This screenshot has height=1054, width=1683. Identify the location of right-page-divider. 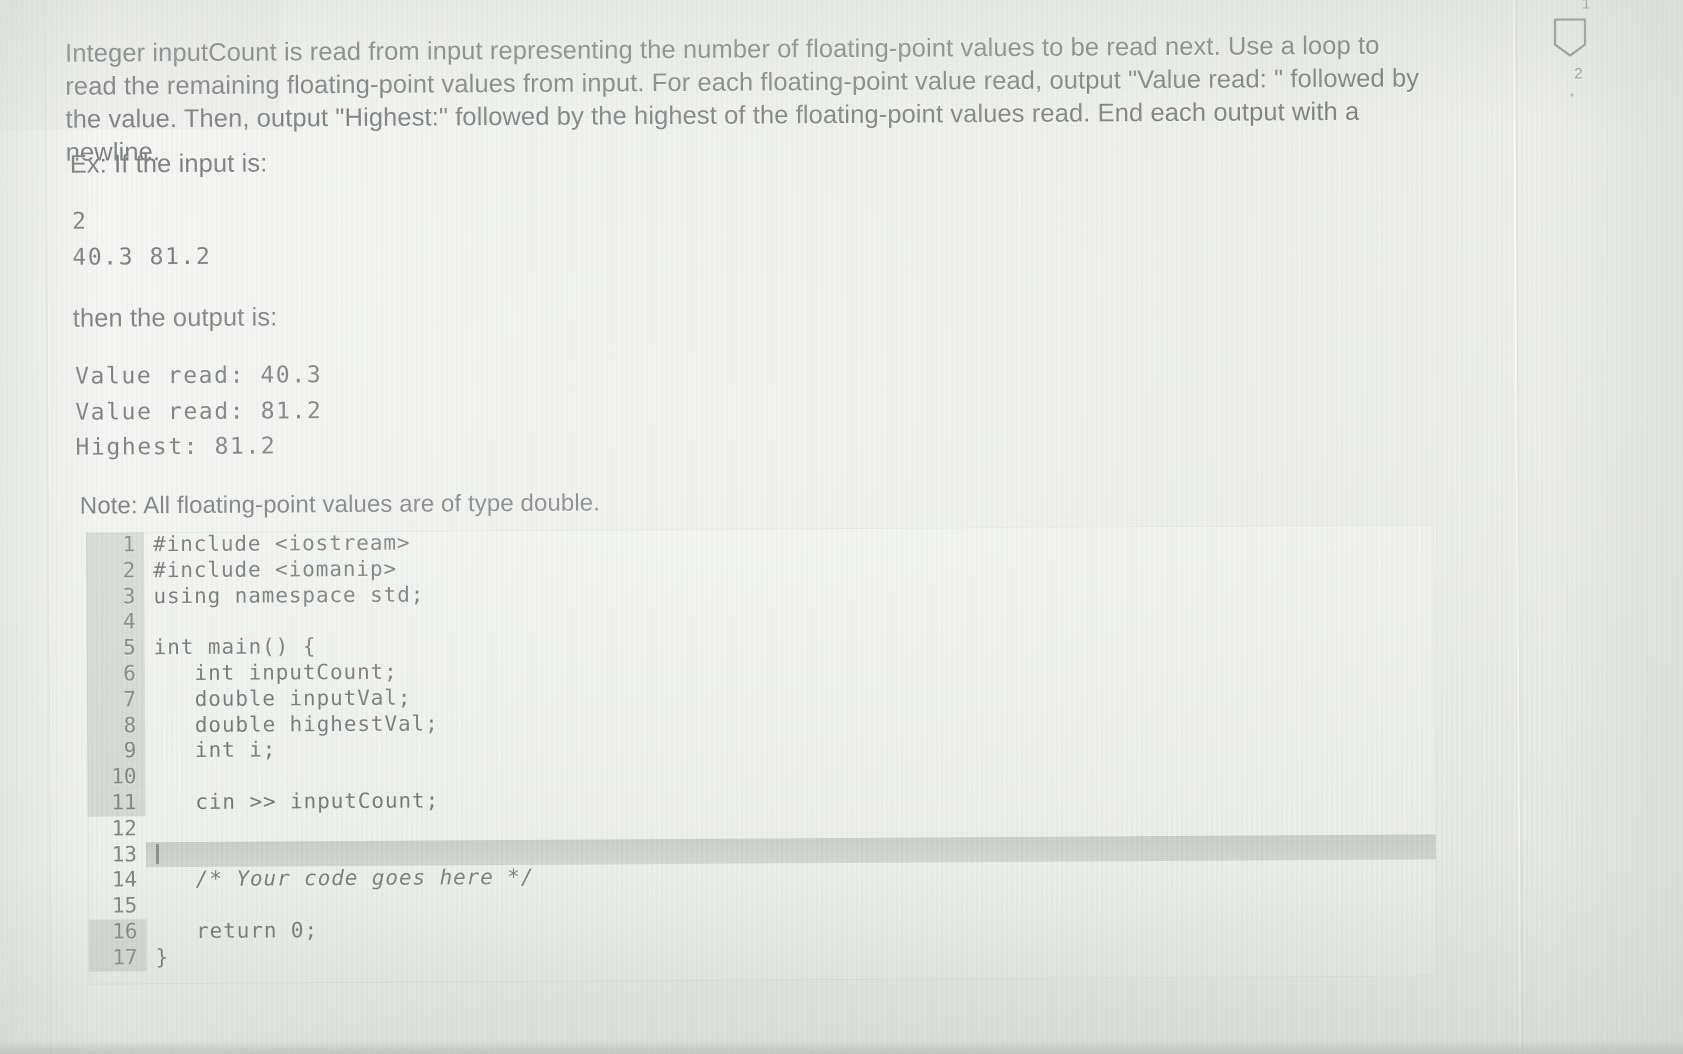
(1517, 527).